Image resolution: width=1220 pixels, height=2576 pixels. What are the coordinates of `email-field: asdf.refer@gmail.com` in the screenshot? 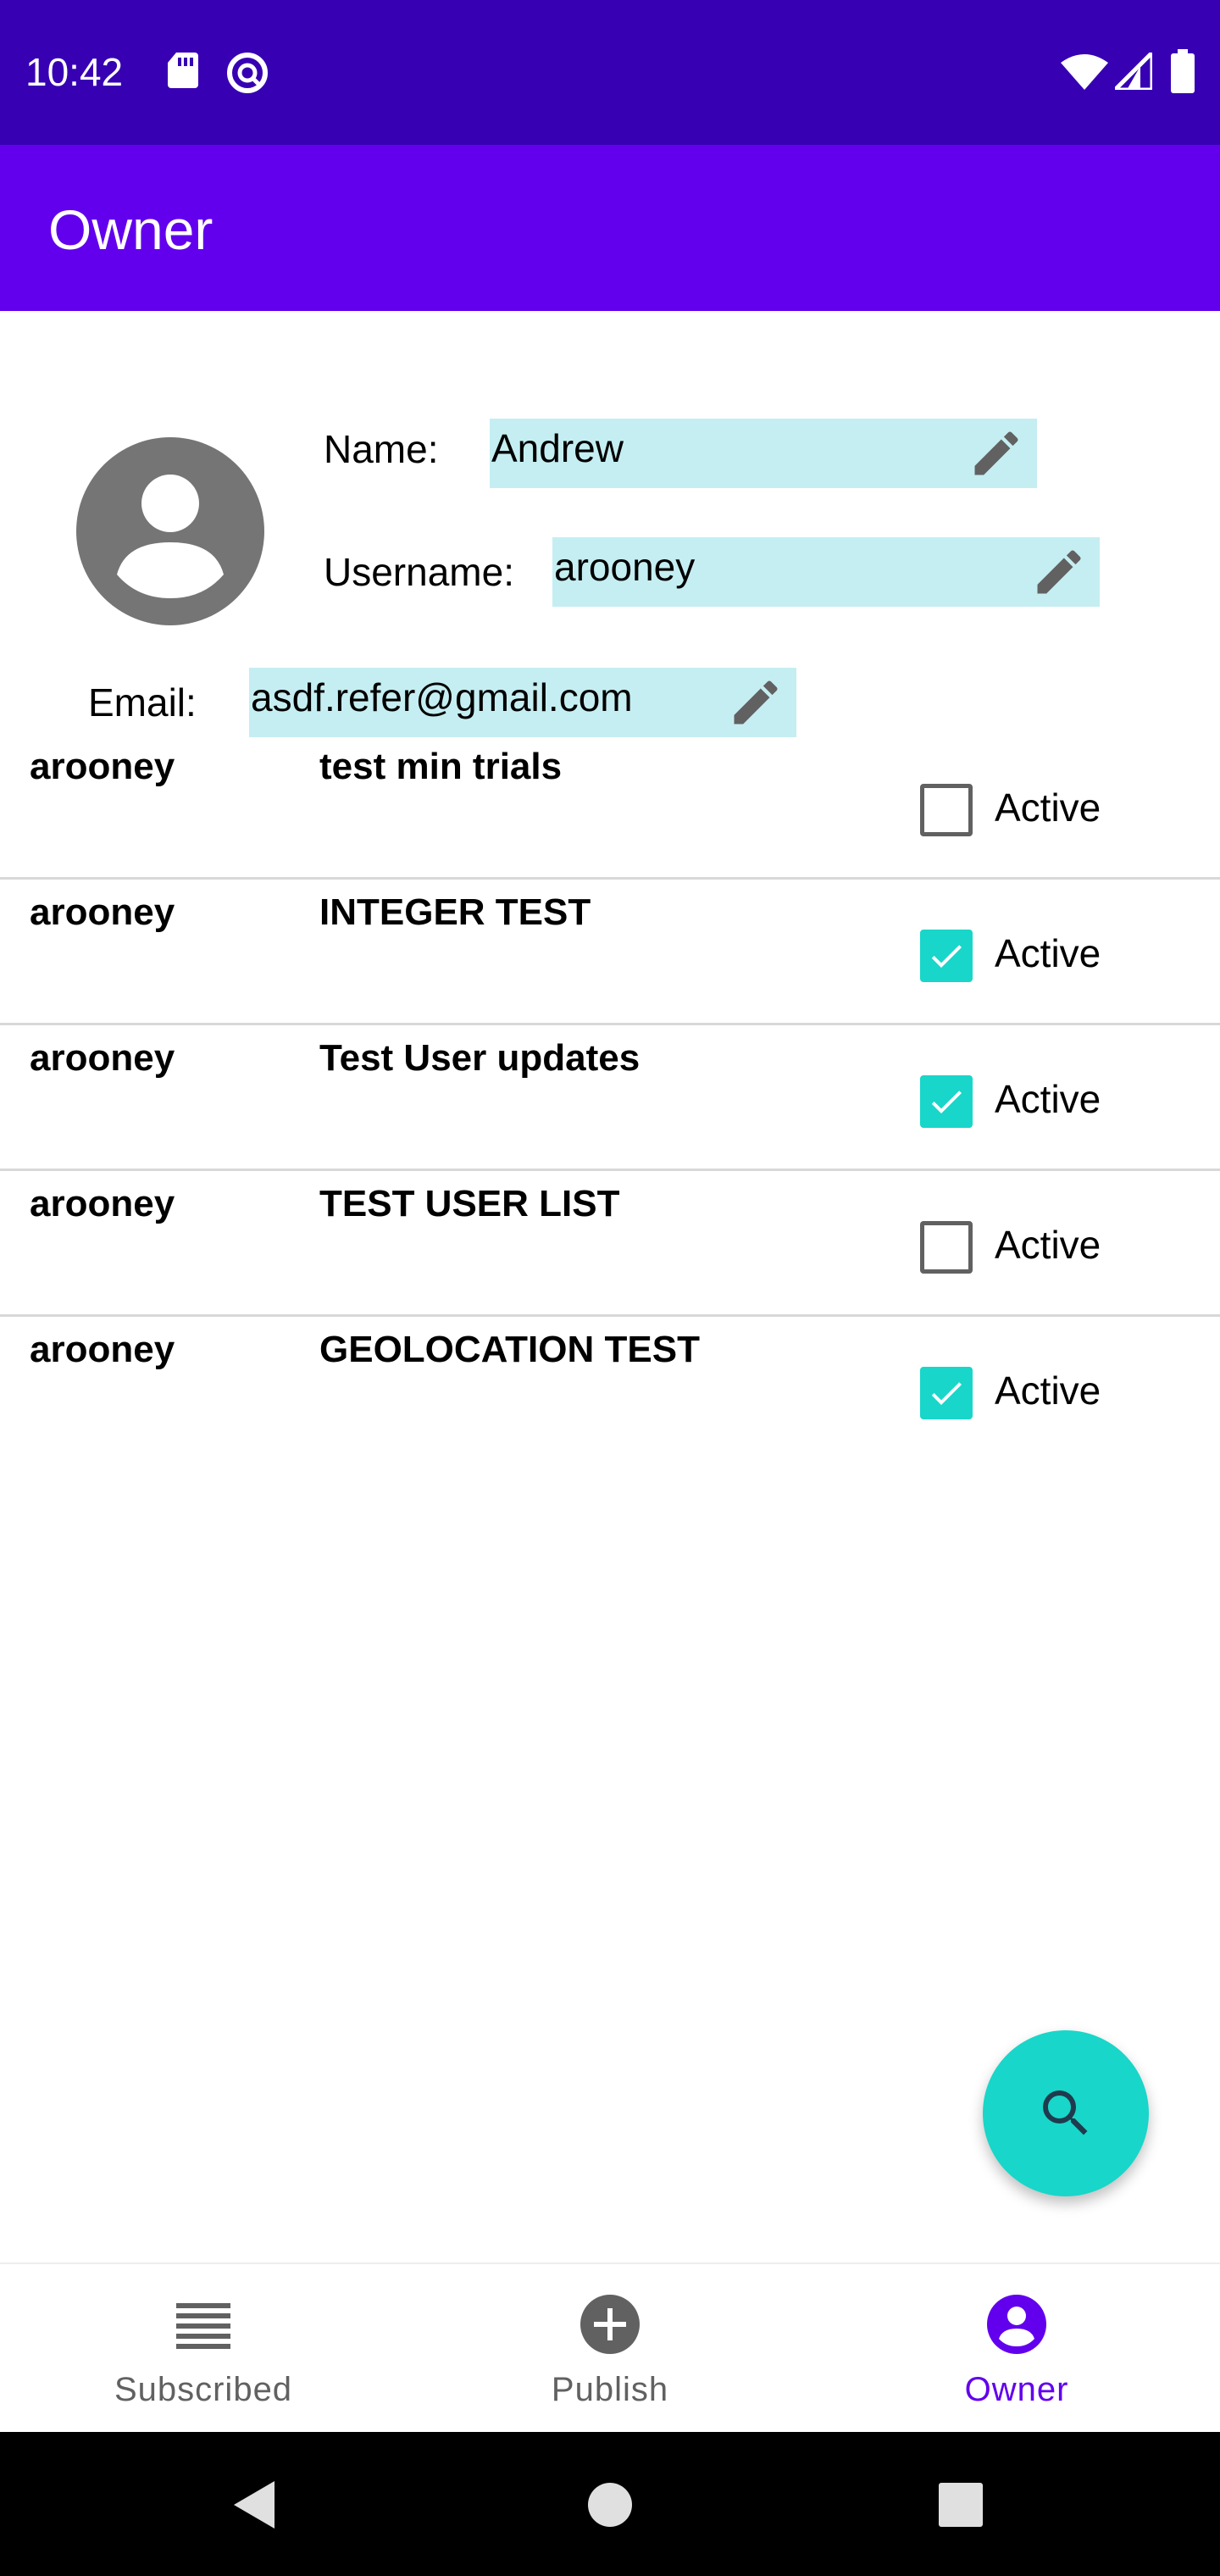 It's located at (522, 702).